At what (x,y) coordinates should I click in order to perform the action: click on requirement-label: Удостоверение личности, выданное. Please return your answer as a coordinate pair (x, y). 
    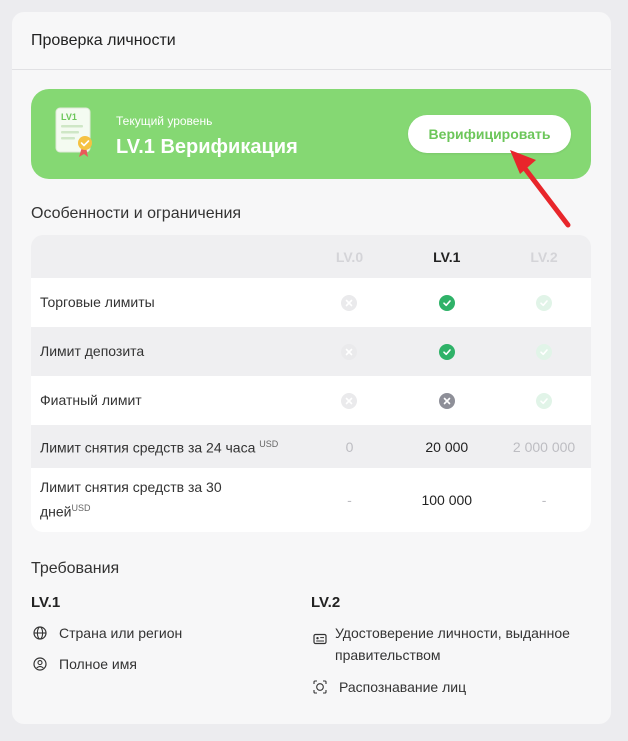
    Looking at the image, I should click on (452, 633).